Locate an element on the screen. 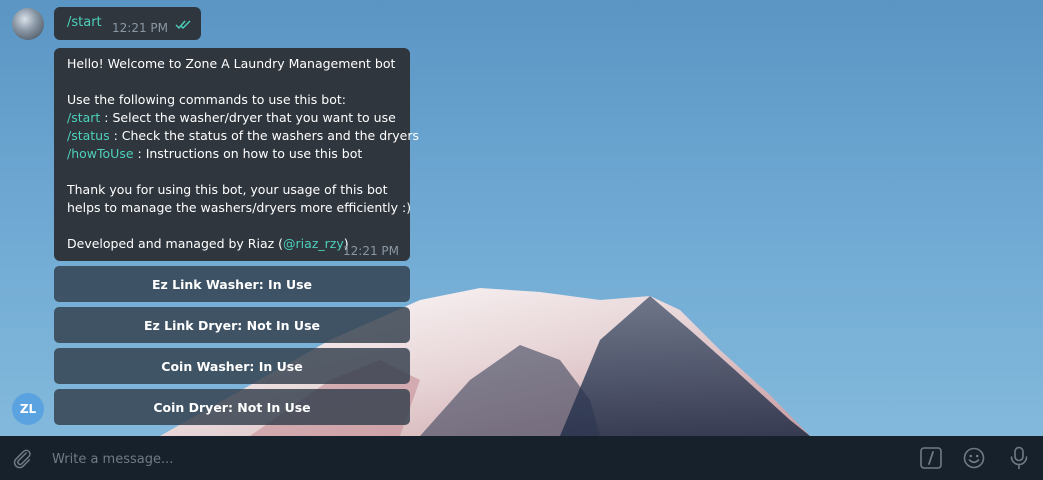 Image resolution: width=1043 pixels, height=480 pixels. emoji-icon is located at coordinates (974, 458).